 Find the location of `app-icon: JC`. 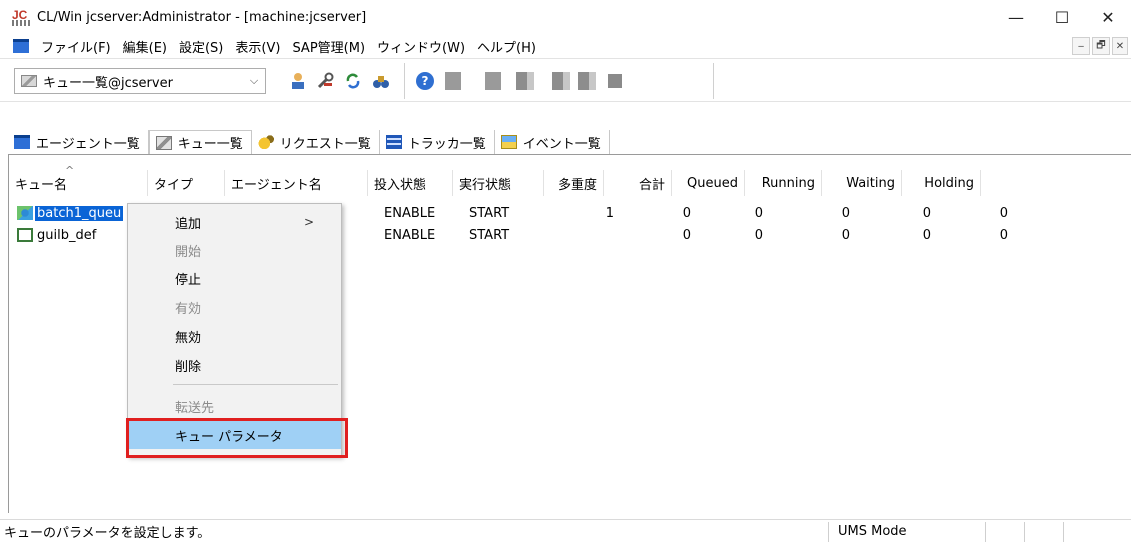

app-icon: JC is located at coordinates (21, 17).